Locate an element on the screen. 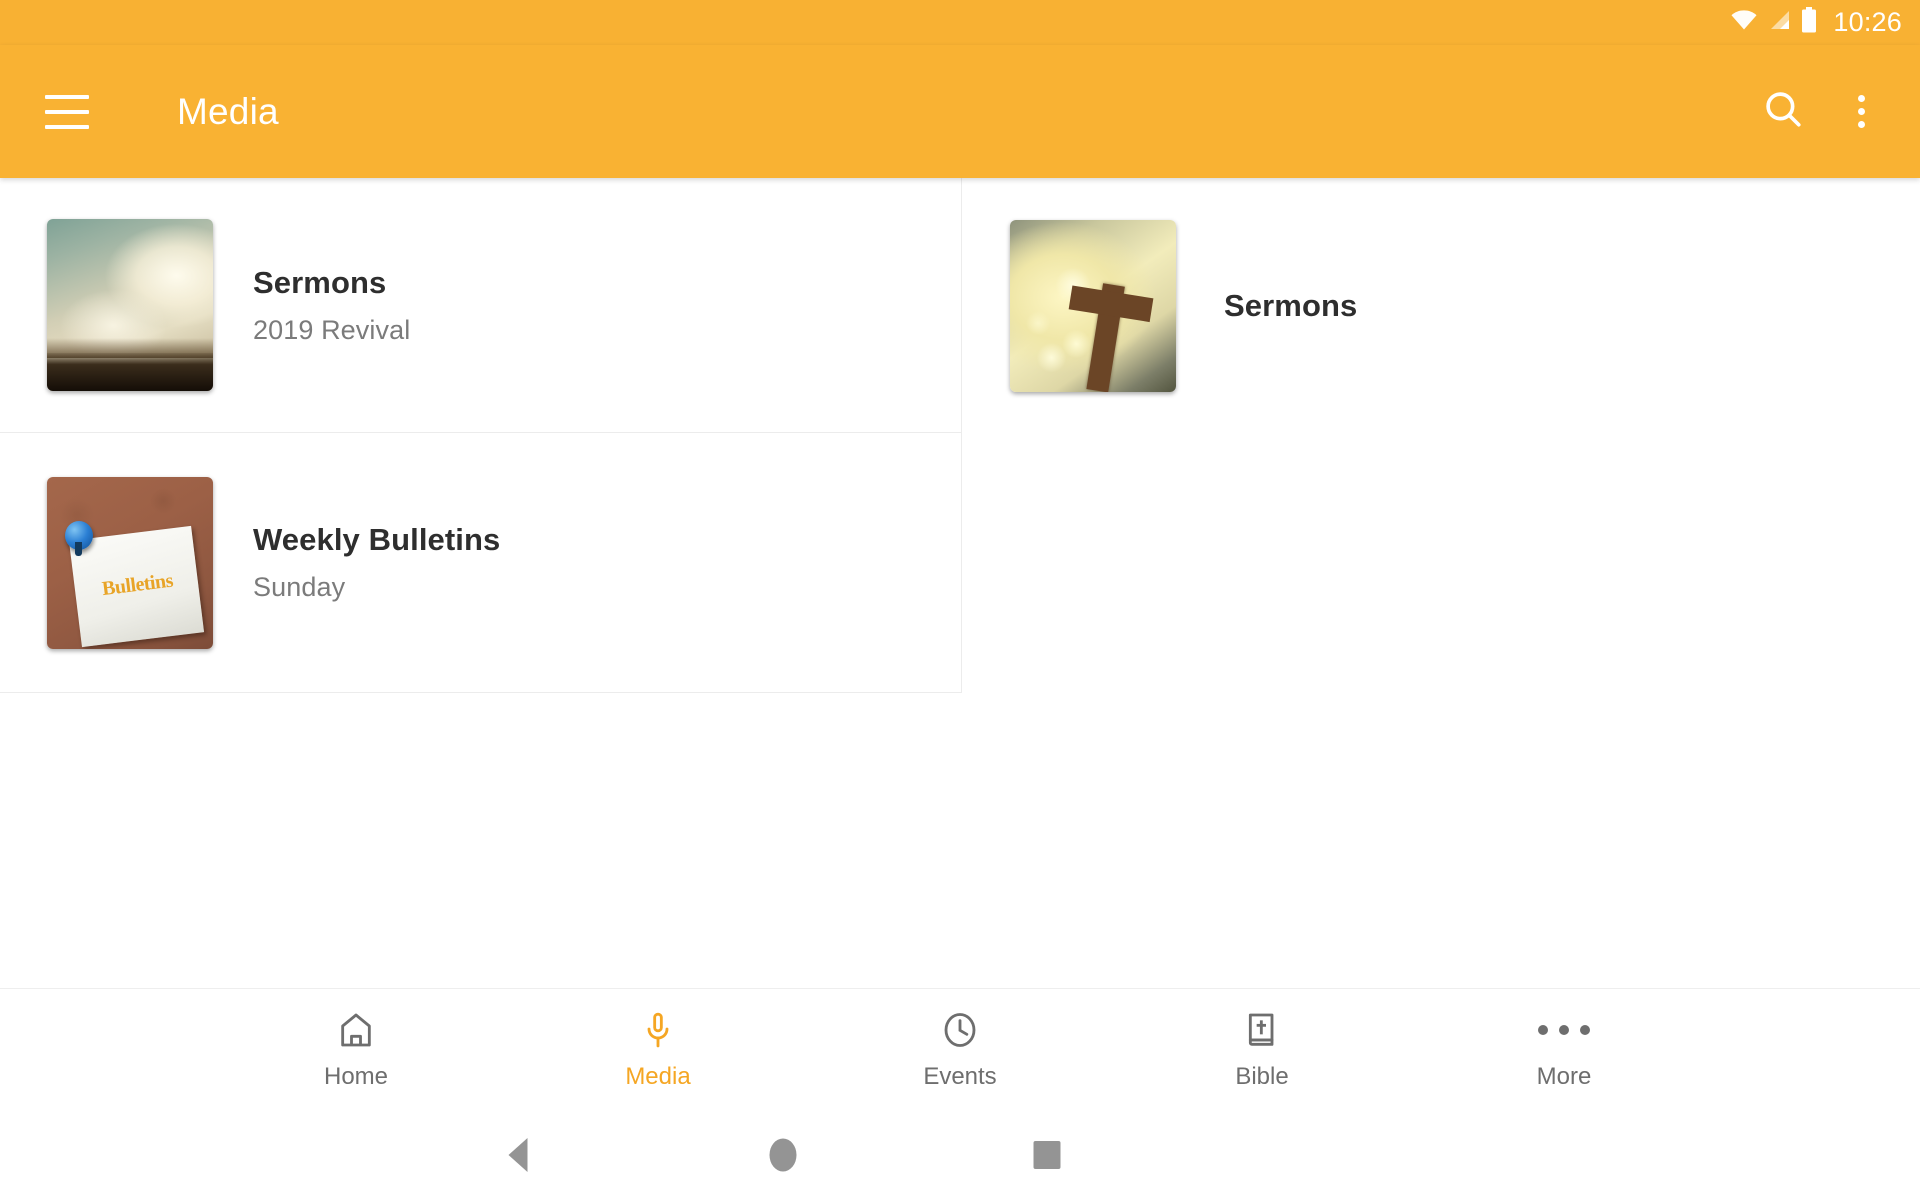 This screenshot has height=1200, width=1920. recents-square-icon is located at coordinates (1047, 1155).